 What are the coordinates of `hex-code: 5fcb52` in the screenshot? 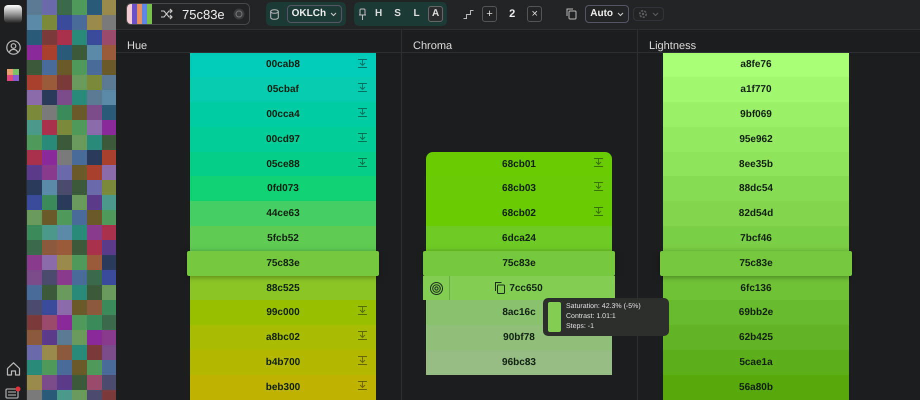 It's located at (283, 239).